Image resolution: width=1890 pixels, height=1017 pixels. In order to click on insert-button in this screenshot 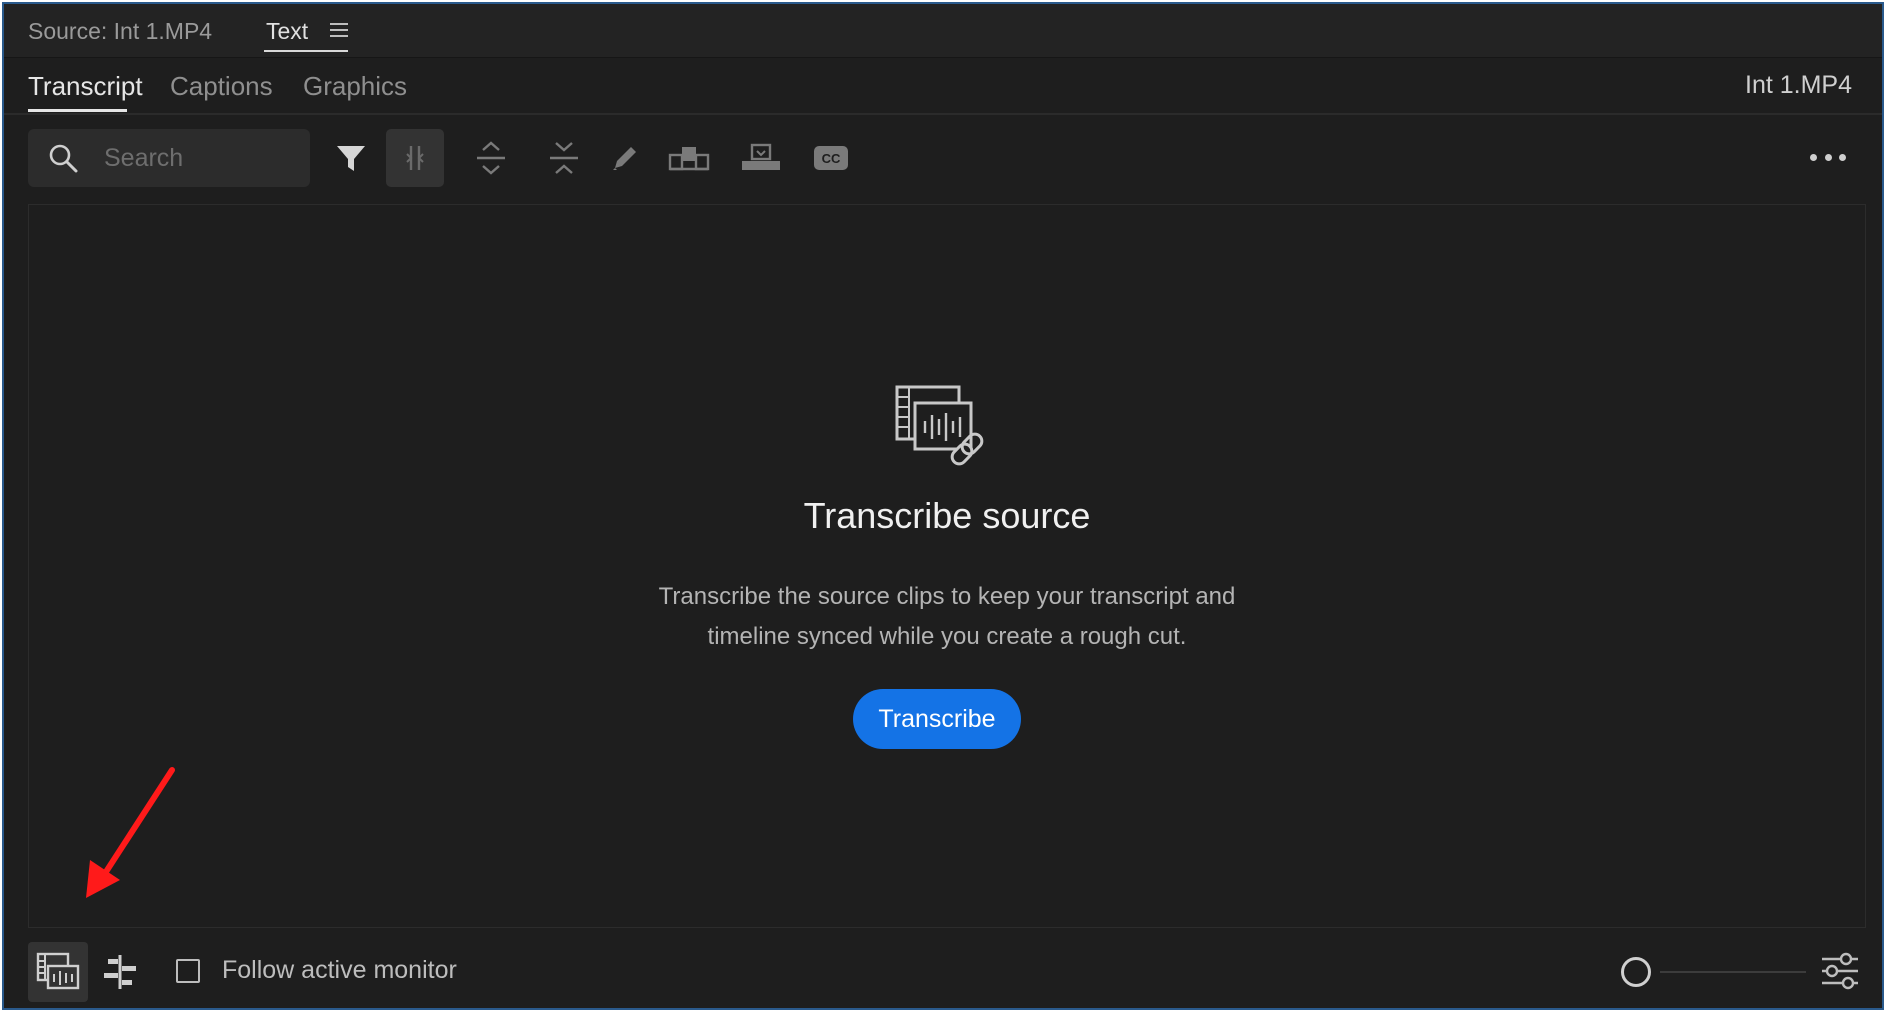, I will do `click(689, 158)`.